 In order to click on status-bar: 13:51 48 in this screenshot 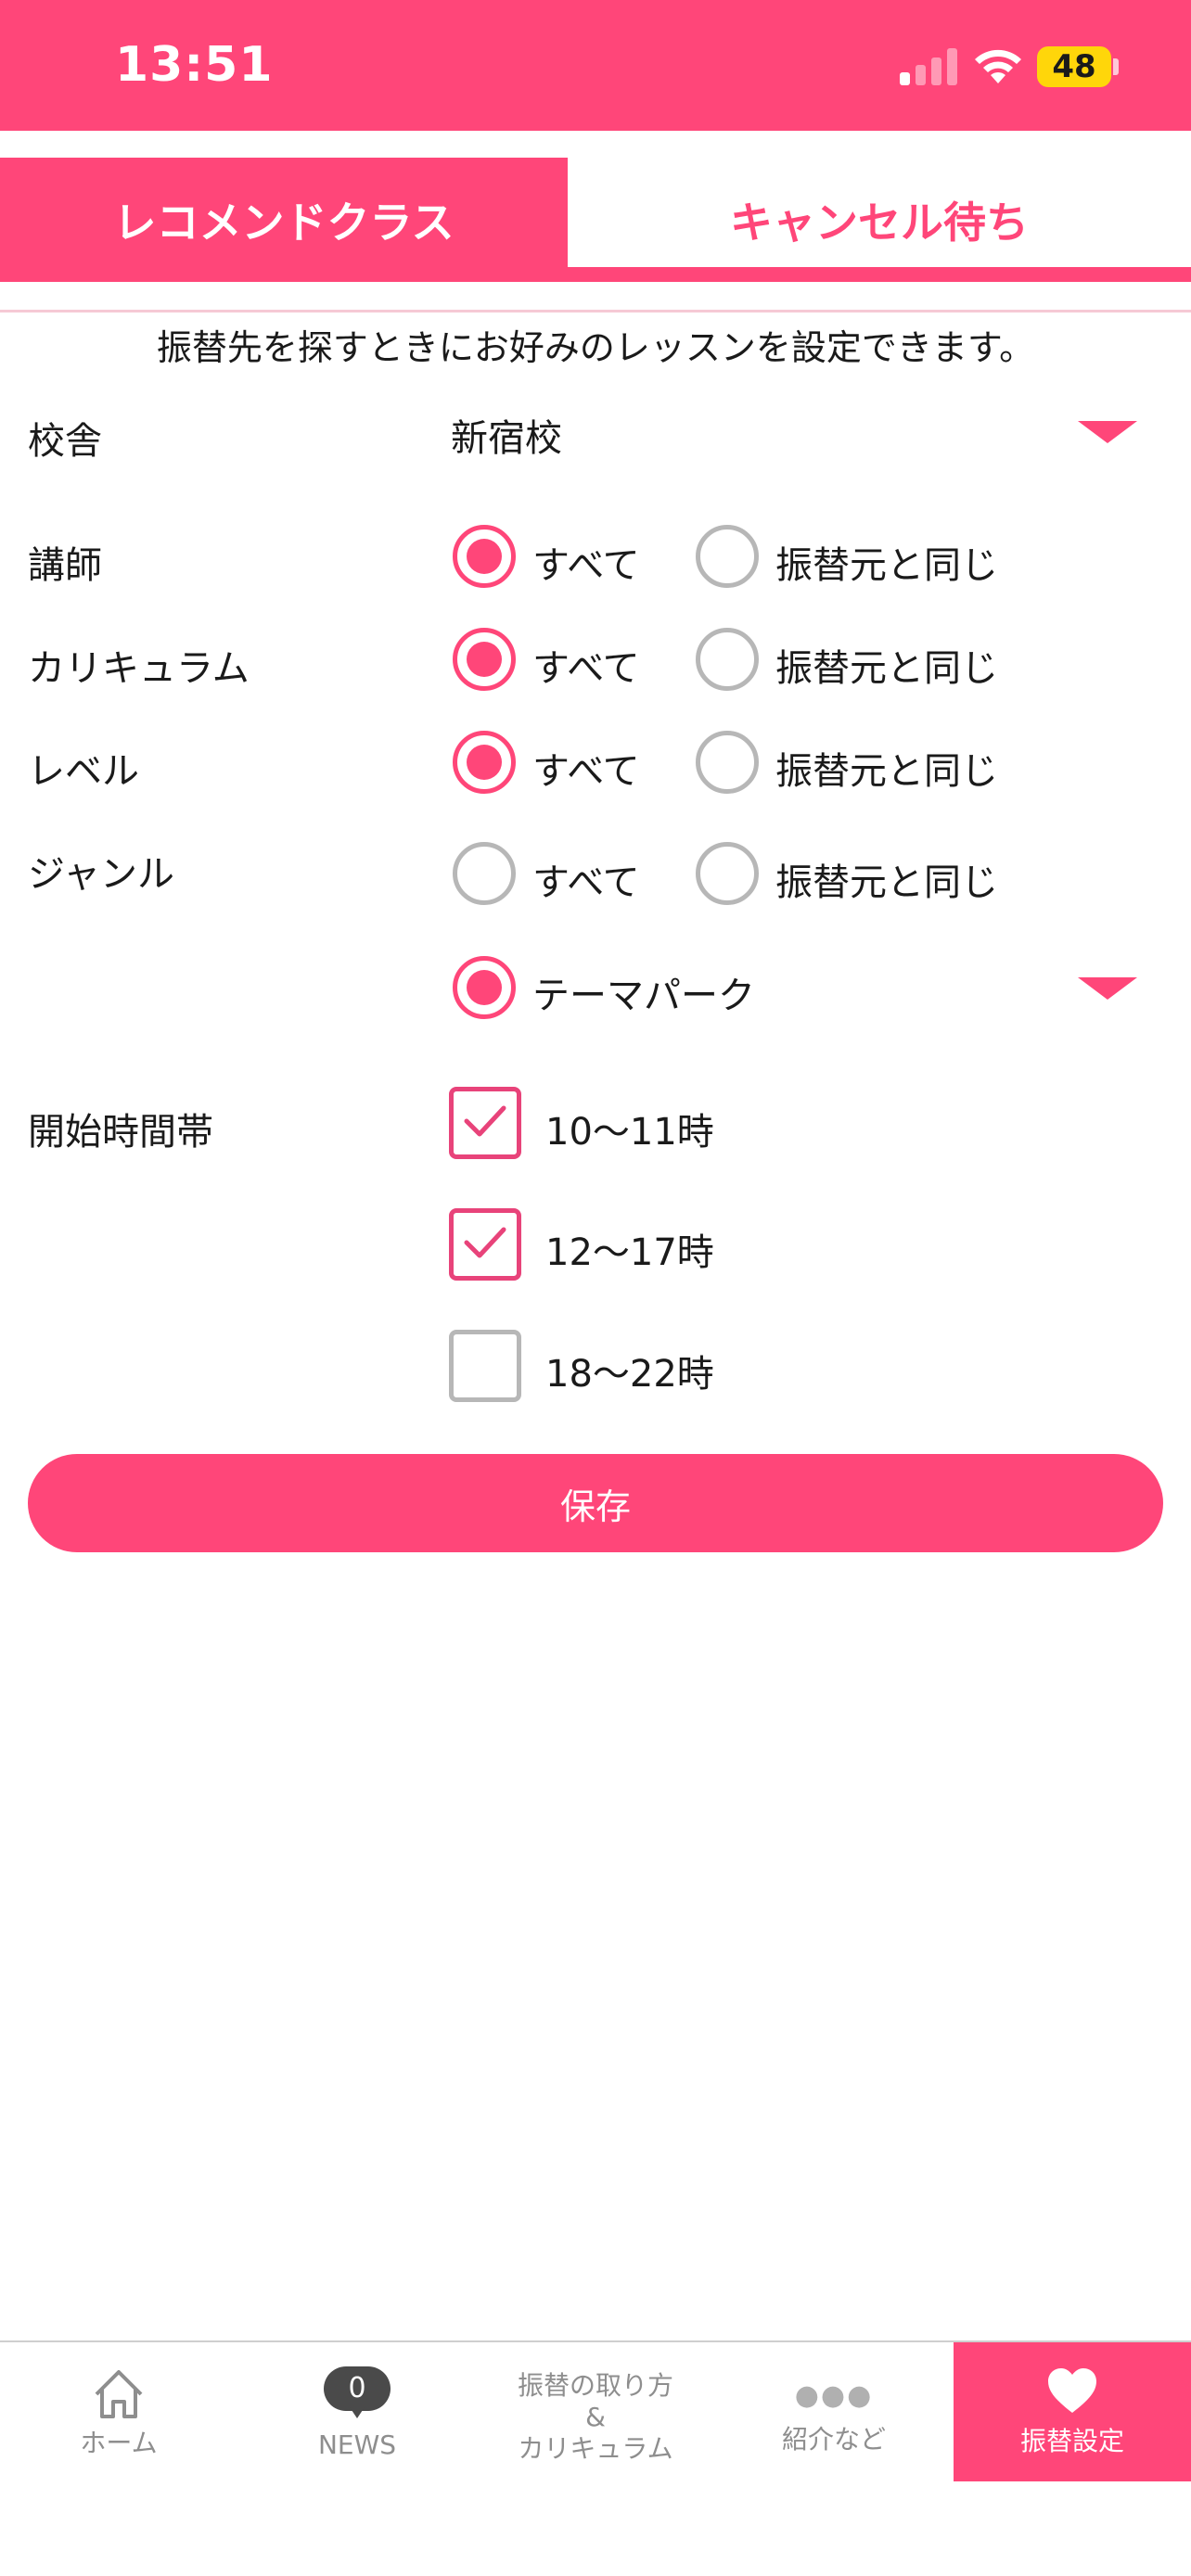, I will do `click(595, 66)`.